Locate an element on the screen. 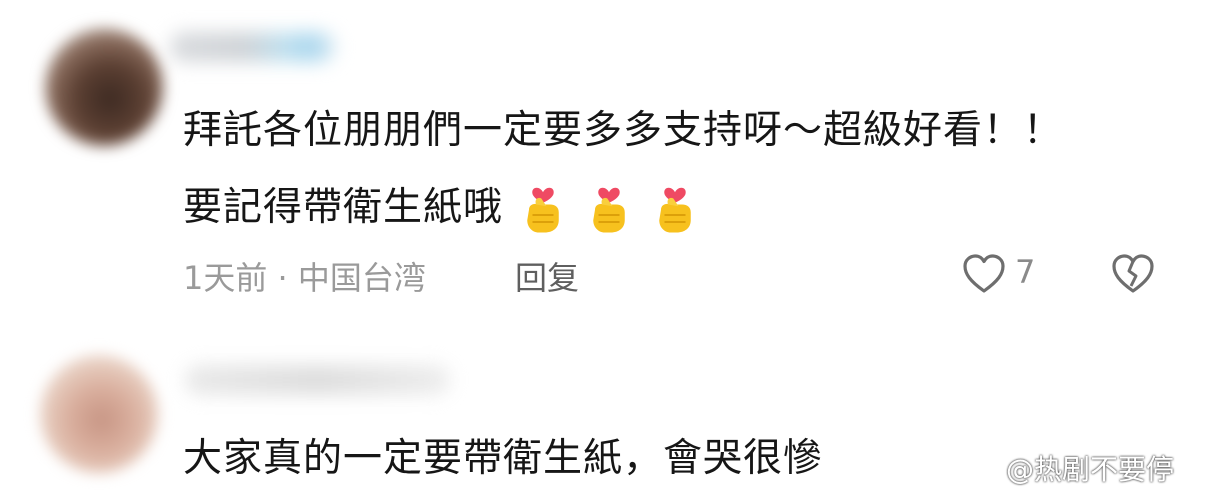 The width and height of the screenshot is (1206, 501). comment-text-line: 大家真的一定要帶衛生紙，會哭很慘 is located at coordinates (503, 458).